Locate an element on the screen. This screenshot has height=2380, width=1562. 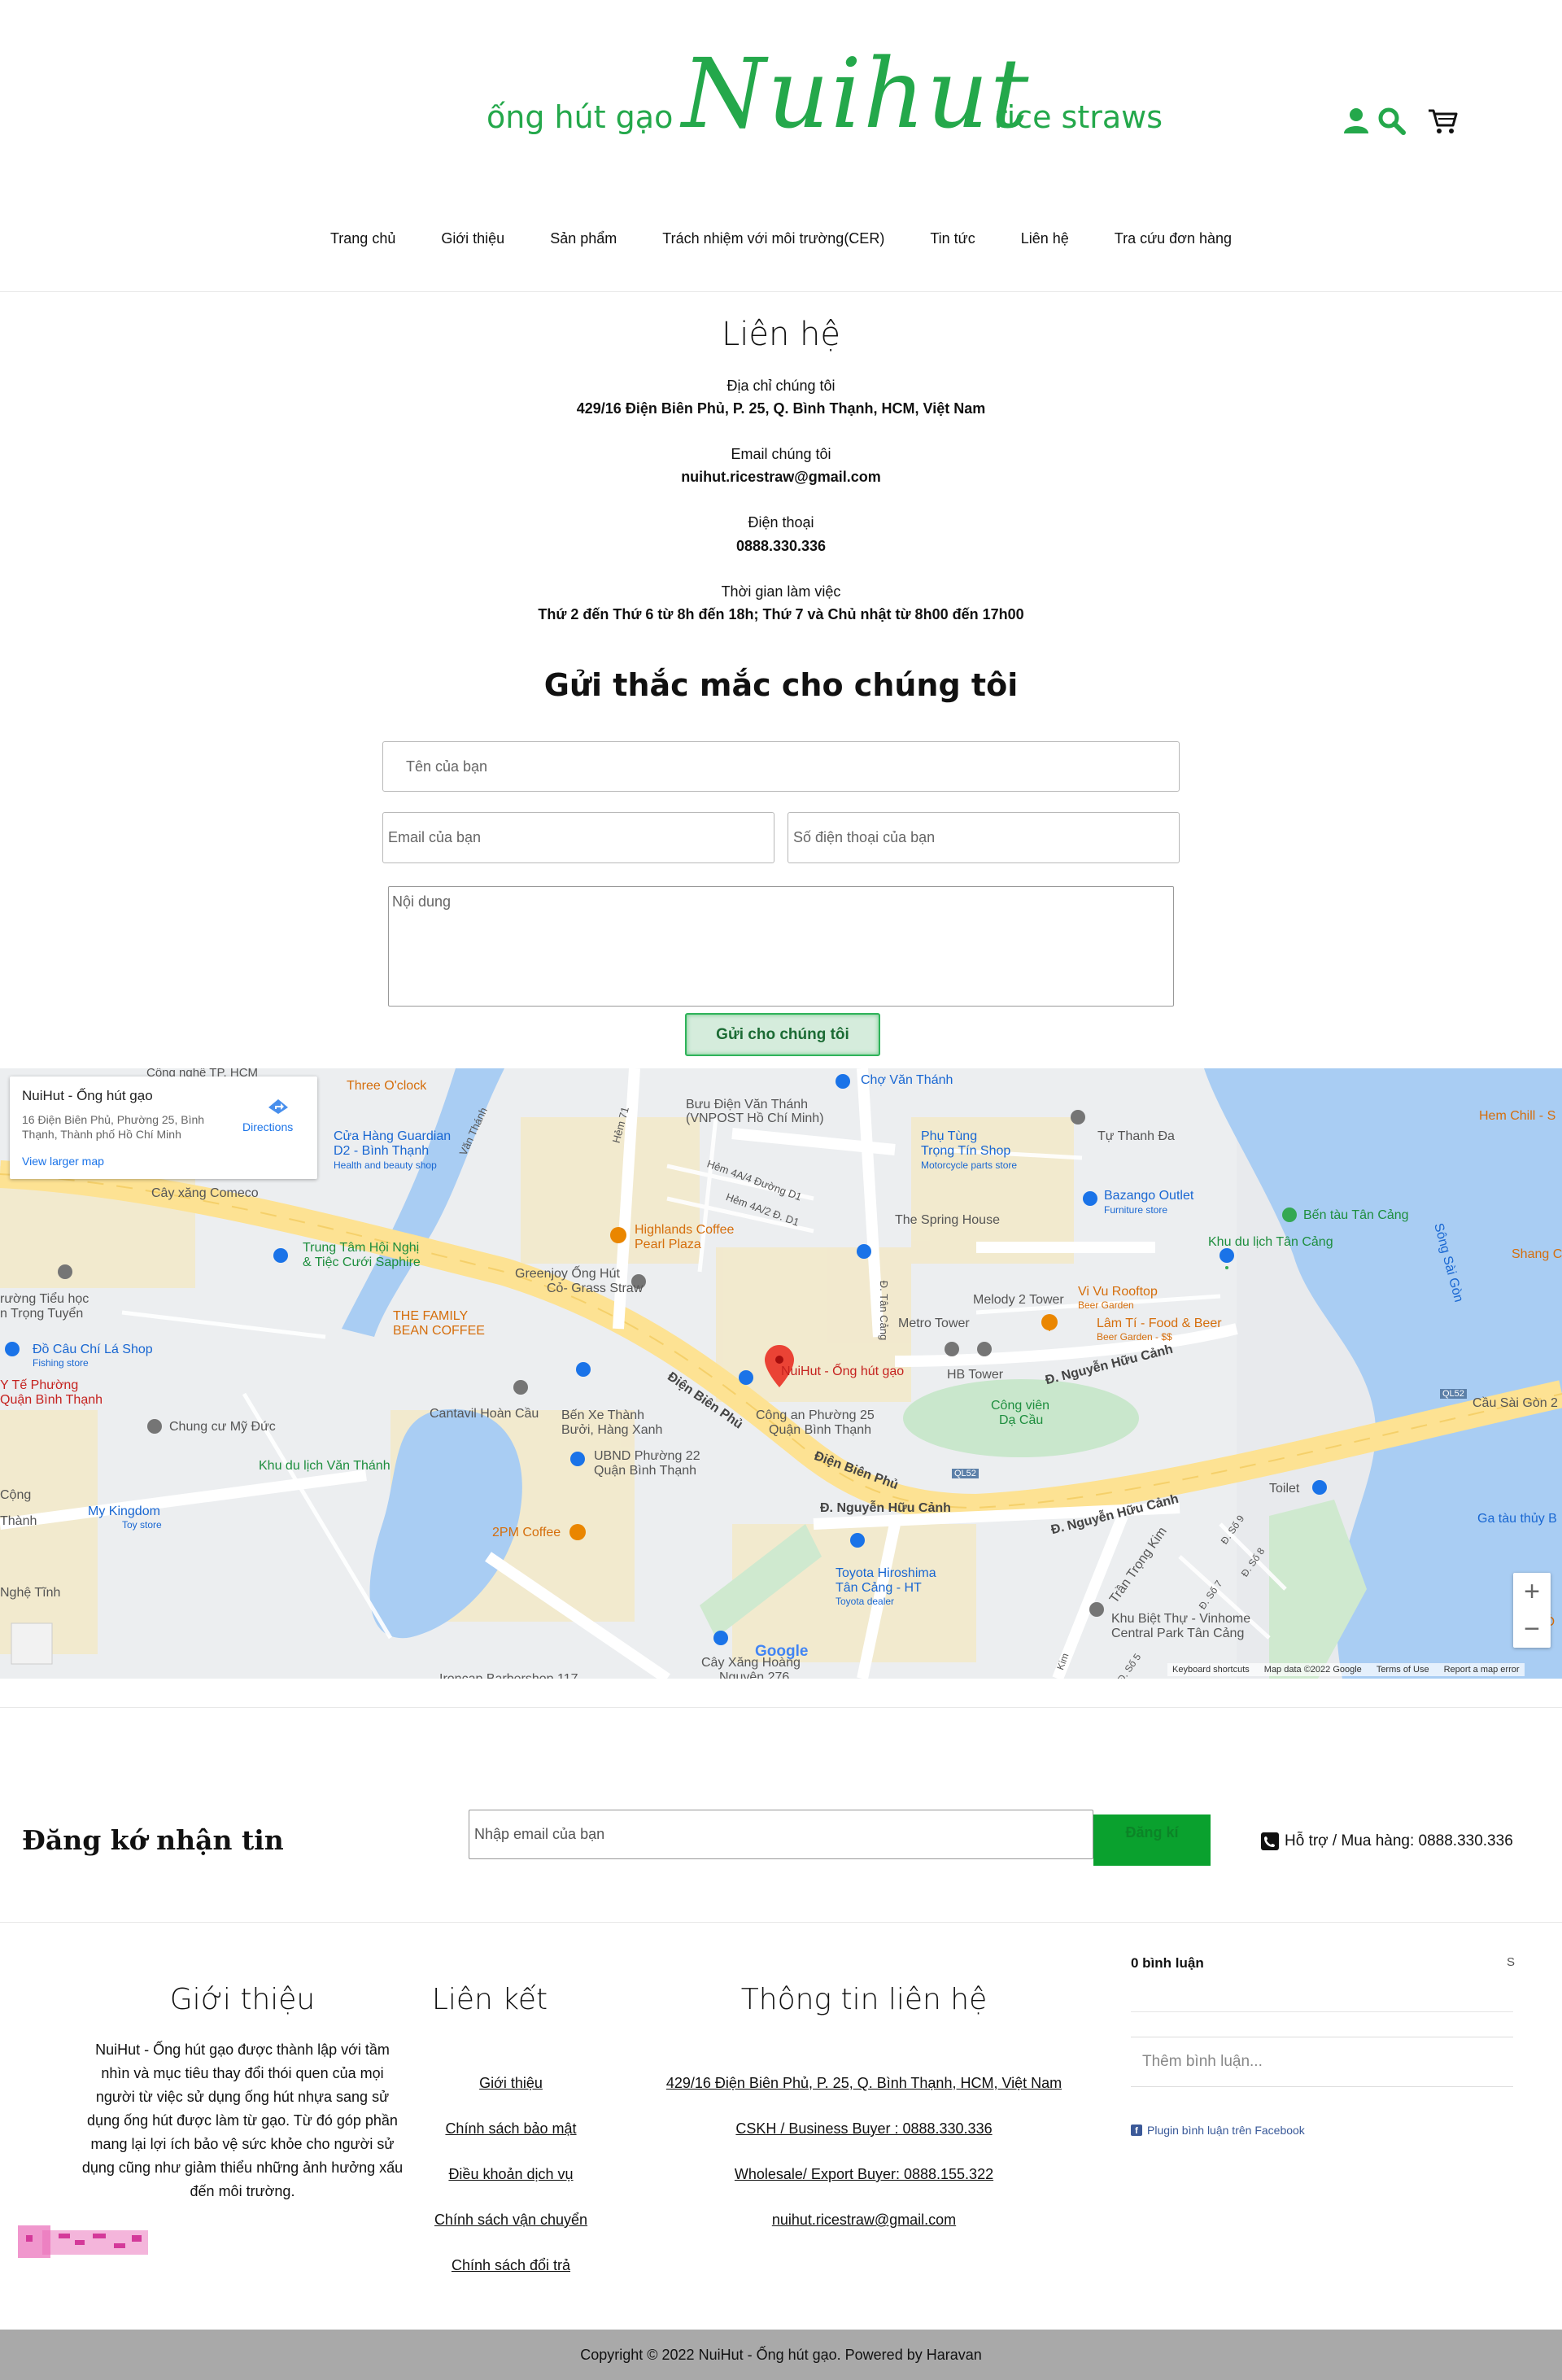
map-label: Đ. Nguyễn Hữu Cảnh is located at coordinates (885, 1508).